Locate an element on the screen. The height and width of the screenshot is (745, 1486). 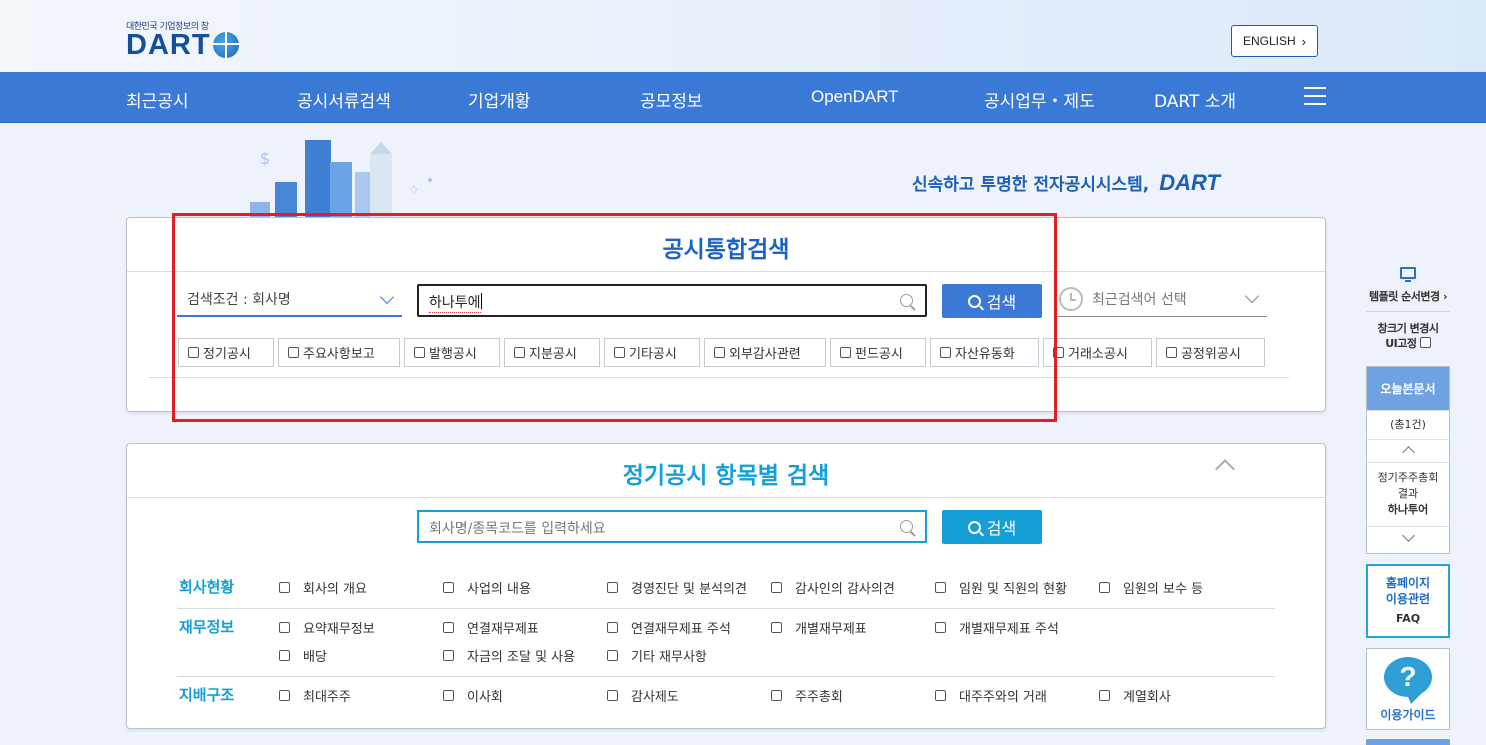
option-dividend: 배당 is located at coordinates (303, 655).